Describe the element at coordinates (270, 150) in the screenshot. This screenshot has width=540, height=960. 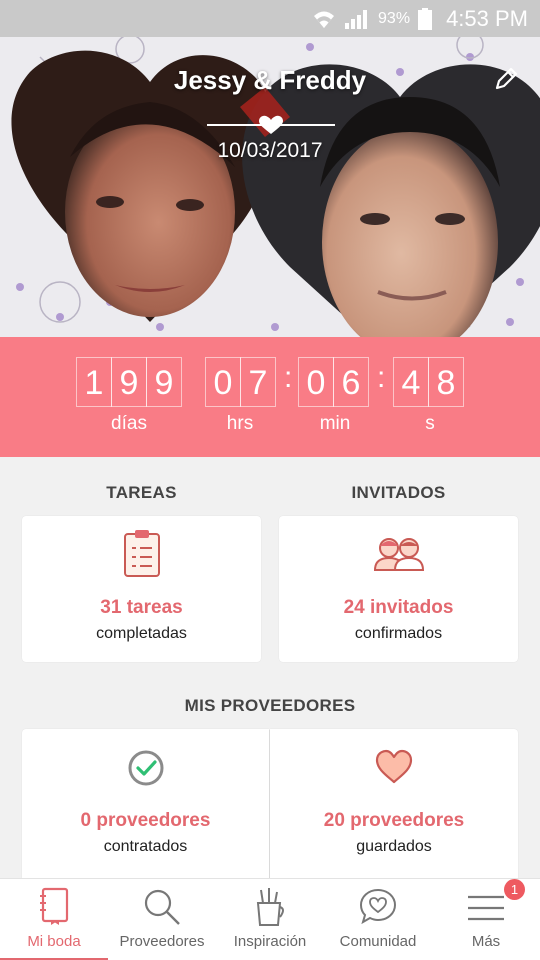
I see `wedding-date: 10/03/2017` at that location.